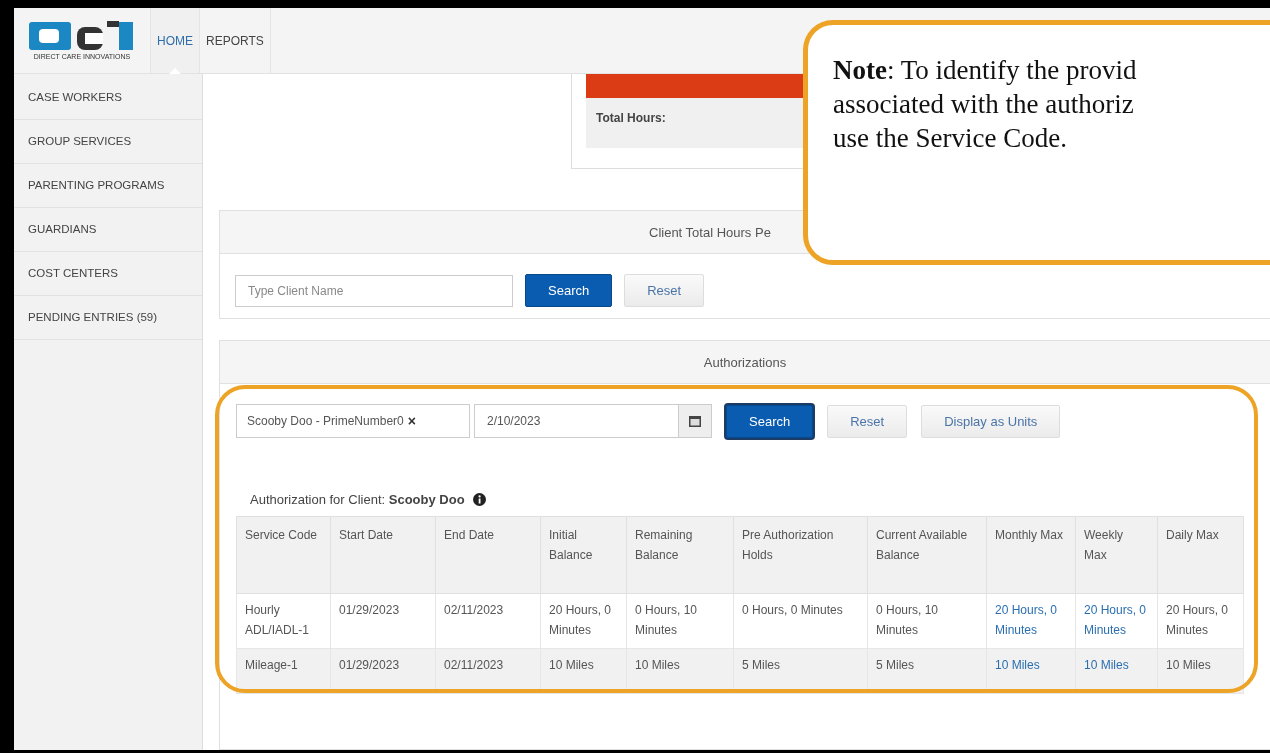 This screenshot has width=1270, height=753. Describe the element at coordinates (235, 40) in the screenshot. I see `nav-tab: REPORTS` at that location.